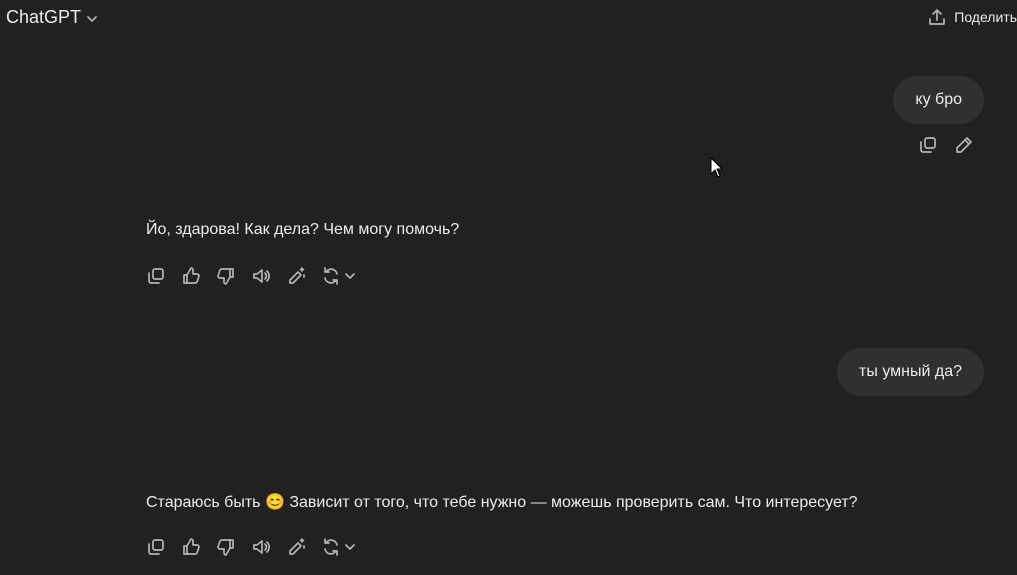 The width and height of the screenshot is (1017, 575). What do you see at coordinates (985, 17) in the screenshot?
I see `share-label: Поделить` at bounding box center [985, 17].